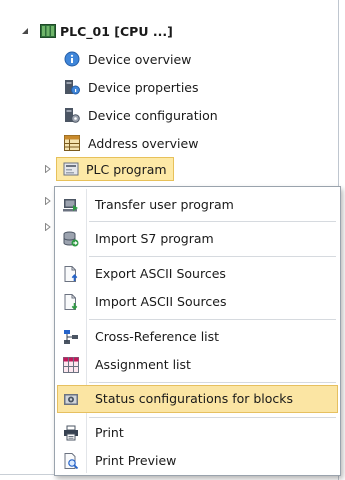 The height and width of the screenshot is (480, 345). Describe the element at coordinates (72, 143) in the screenshot. I see `address-table-icon` at that location.